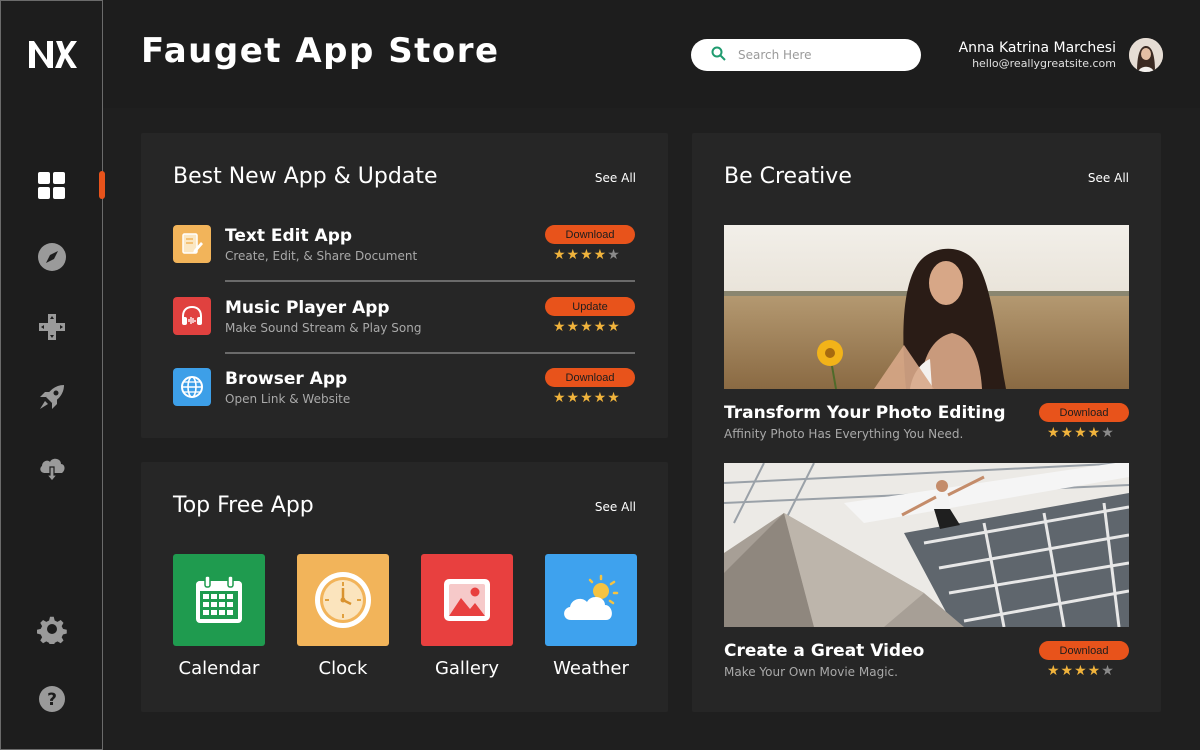  I want to click on free-app-label: Gallery, so click(467, 668).